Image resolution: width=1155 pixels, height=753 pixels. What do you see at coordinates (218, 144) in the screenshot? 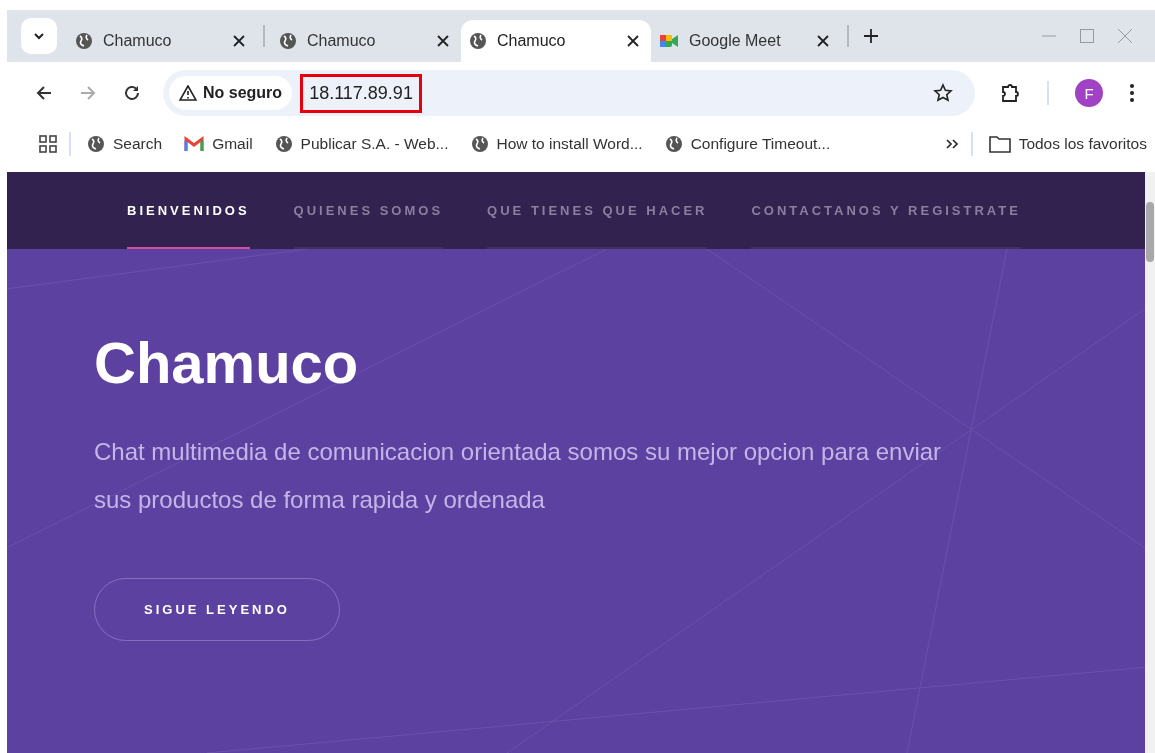
I see `bookmark-item: Gmail` at bounding box center [218, 144].